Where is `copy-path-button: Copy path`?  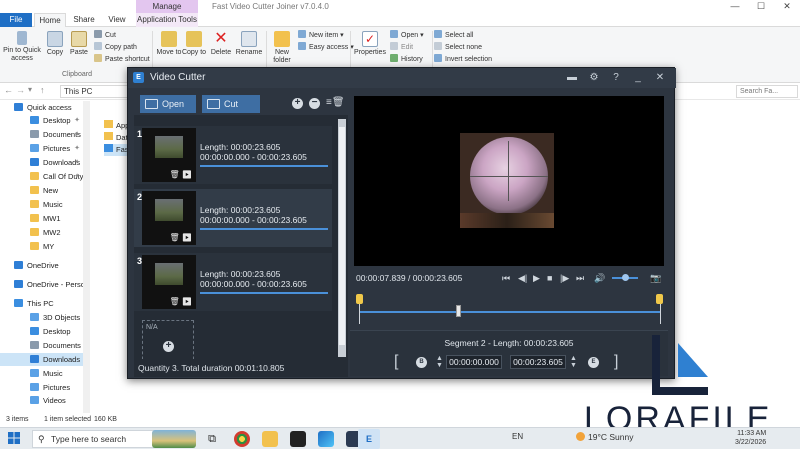
copy-path-button: Copy path is located at coordinates (115, 47).